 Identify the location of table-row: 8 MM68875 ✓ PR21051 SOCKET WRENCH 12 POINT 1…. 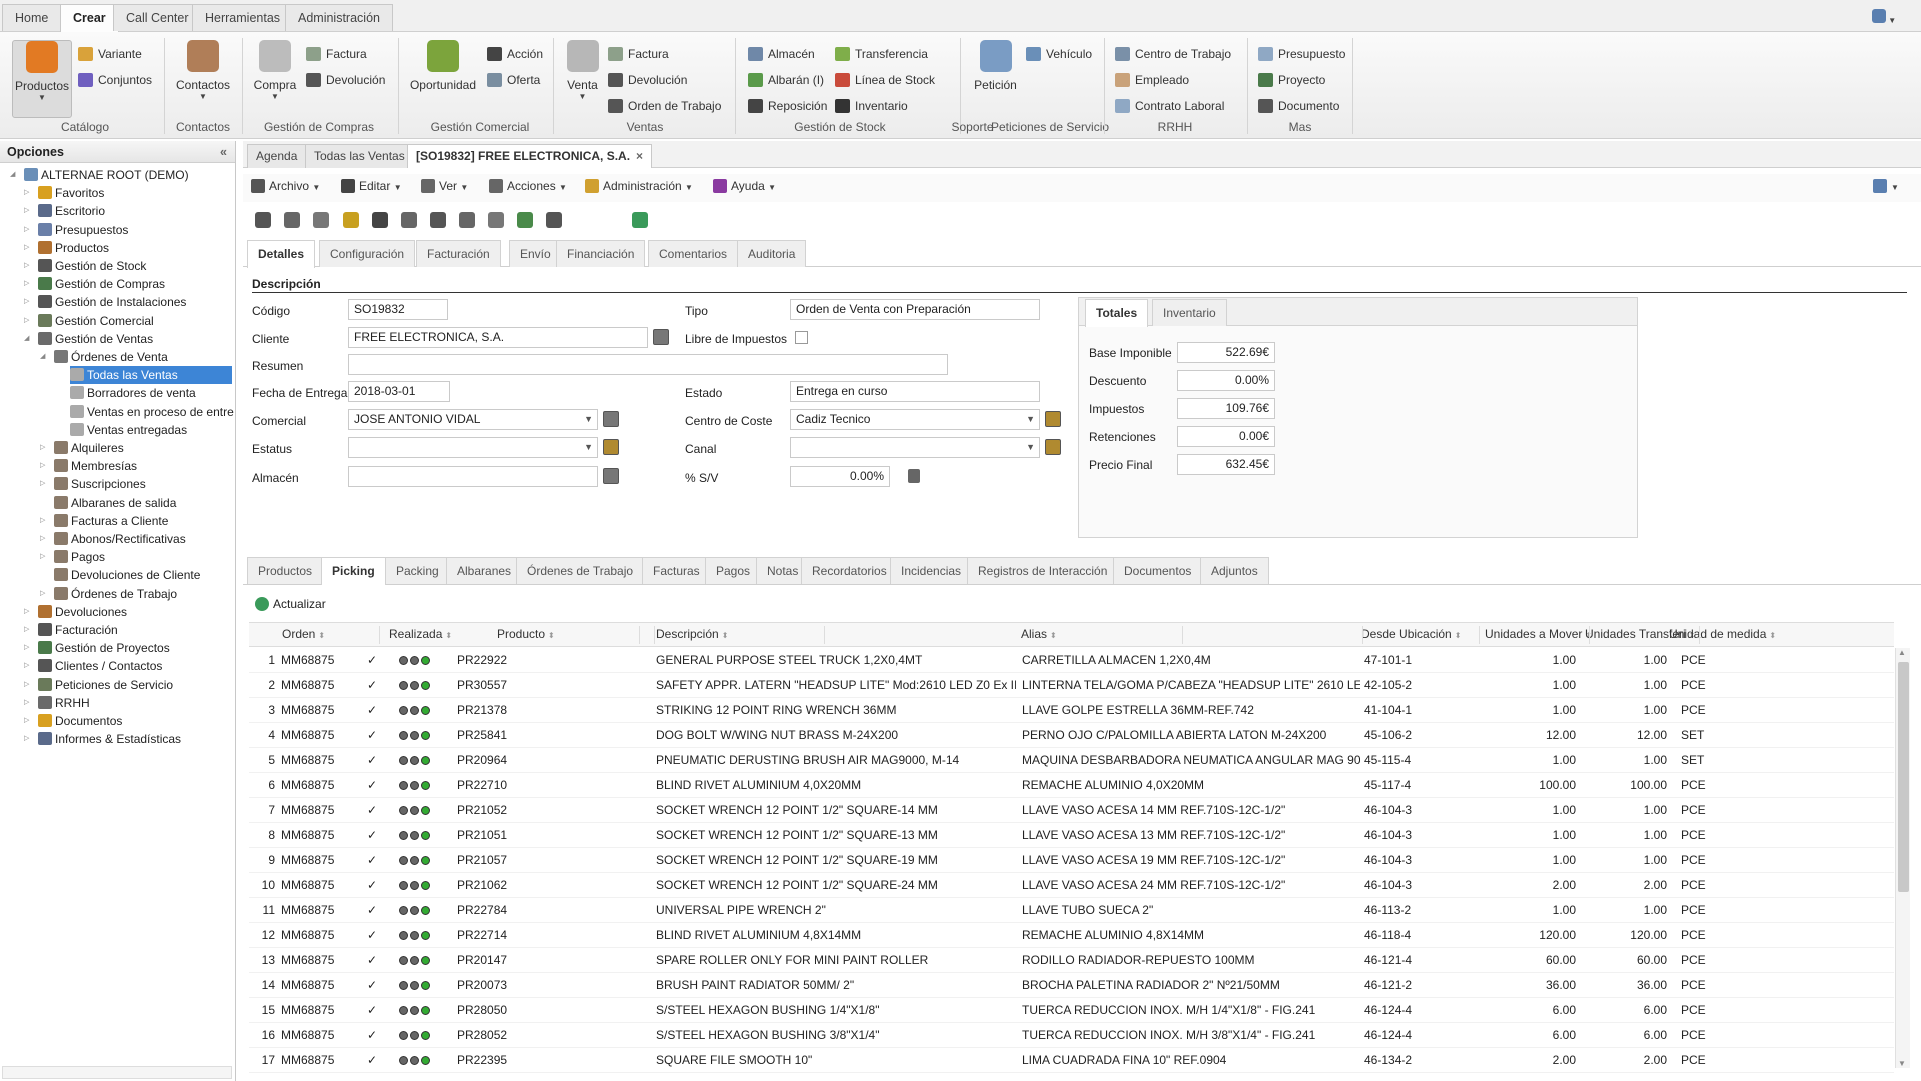
(1071, 835).